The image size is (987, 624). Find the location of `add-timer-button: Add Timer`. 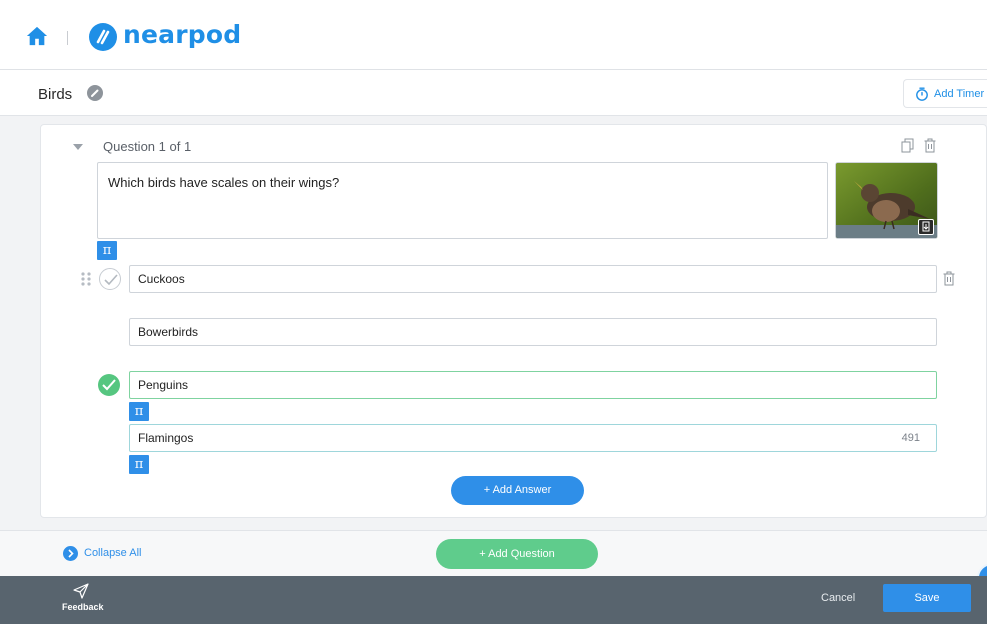

add-timer-button: Add Timer is located at coordinates (945, 93).